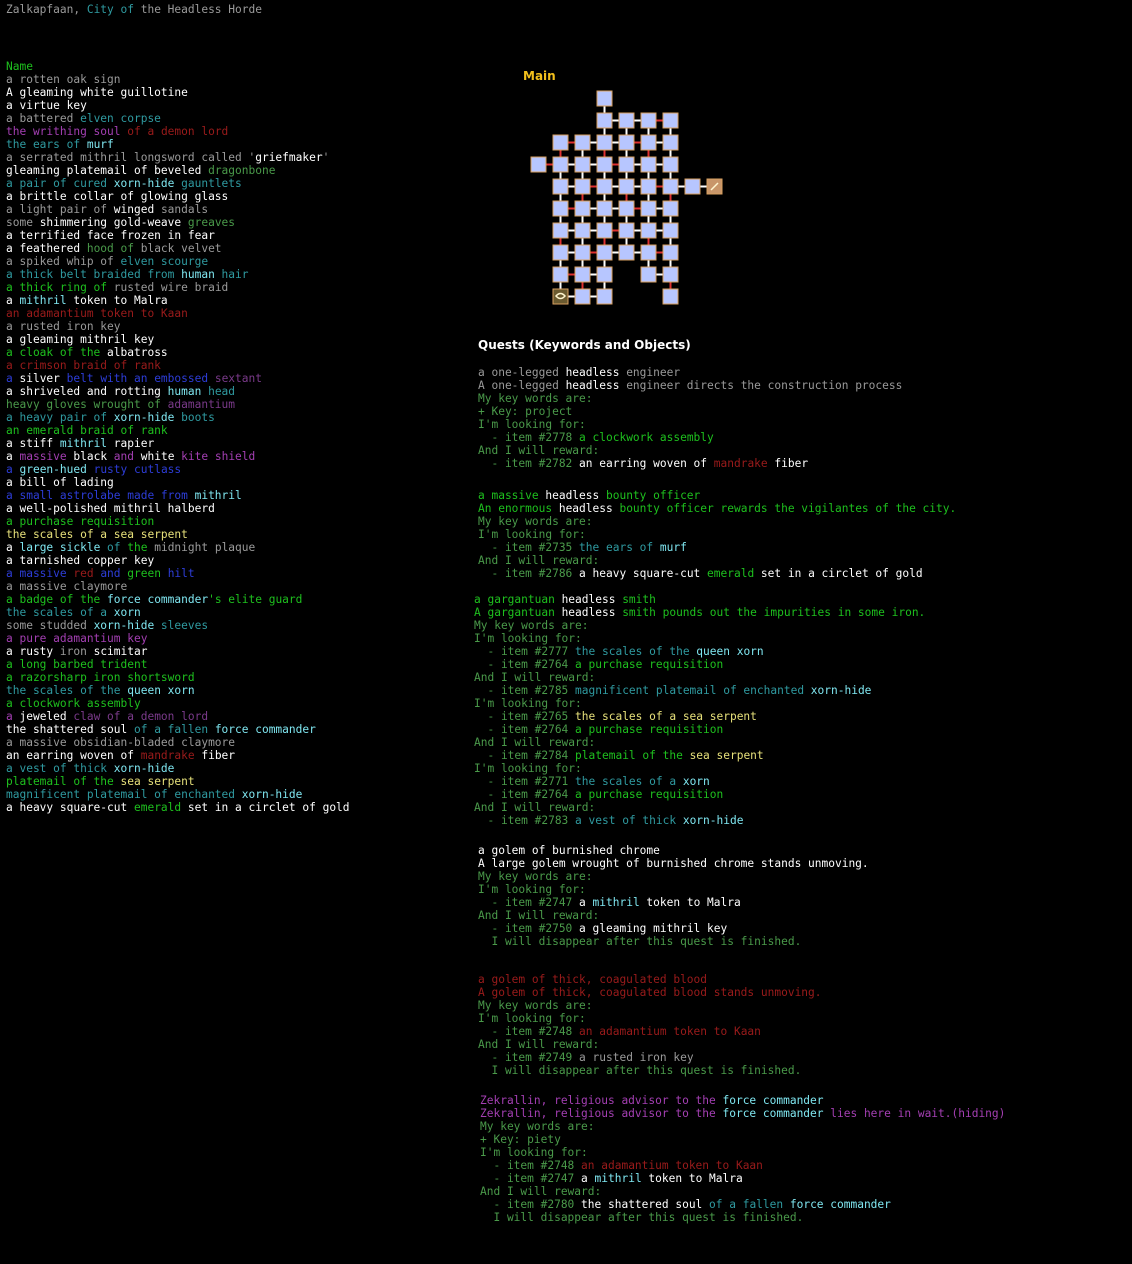  I want to click on text-segment: an earring woven of, so click(646, 463).